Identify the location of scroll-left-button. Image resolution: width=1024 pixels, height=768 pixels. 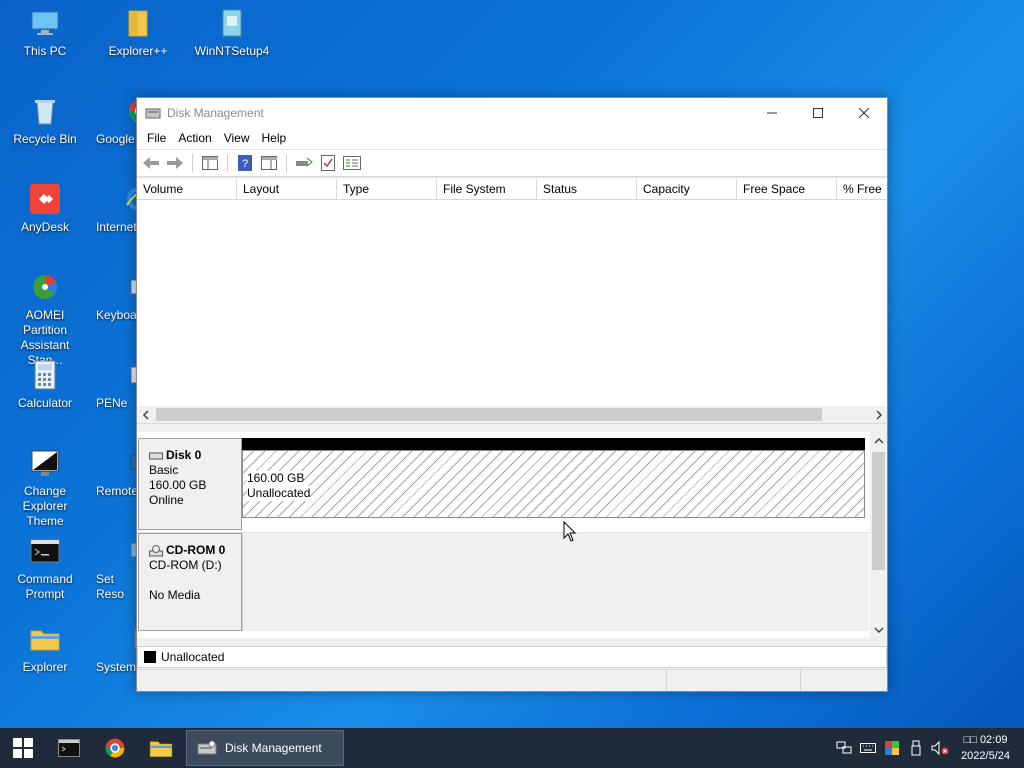
(145, 414).